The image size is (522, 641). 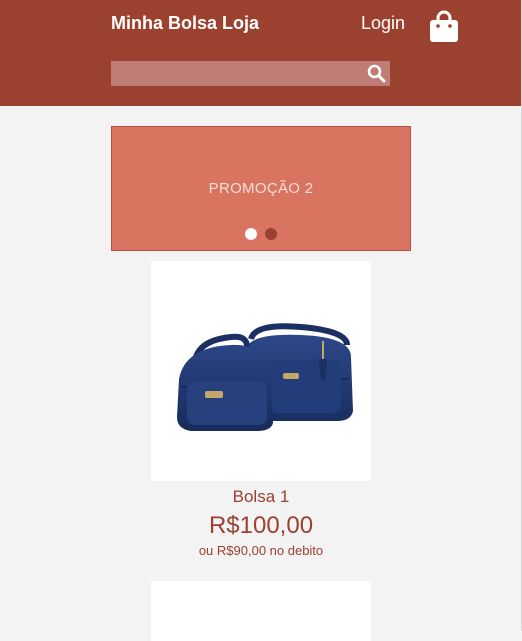 I want to click on navy-handbag-image, so click(x=265, y=377).